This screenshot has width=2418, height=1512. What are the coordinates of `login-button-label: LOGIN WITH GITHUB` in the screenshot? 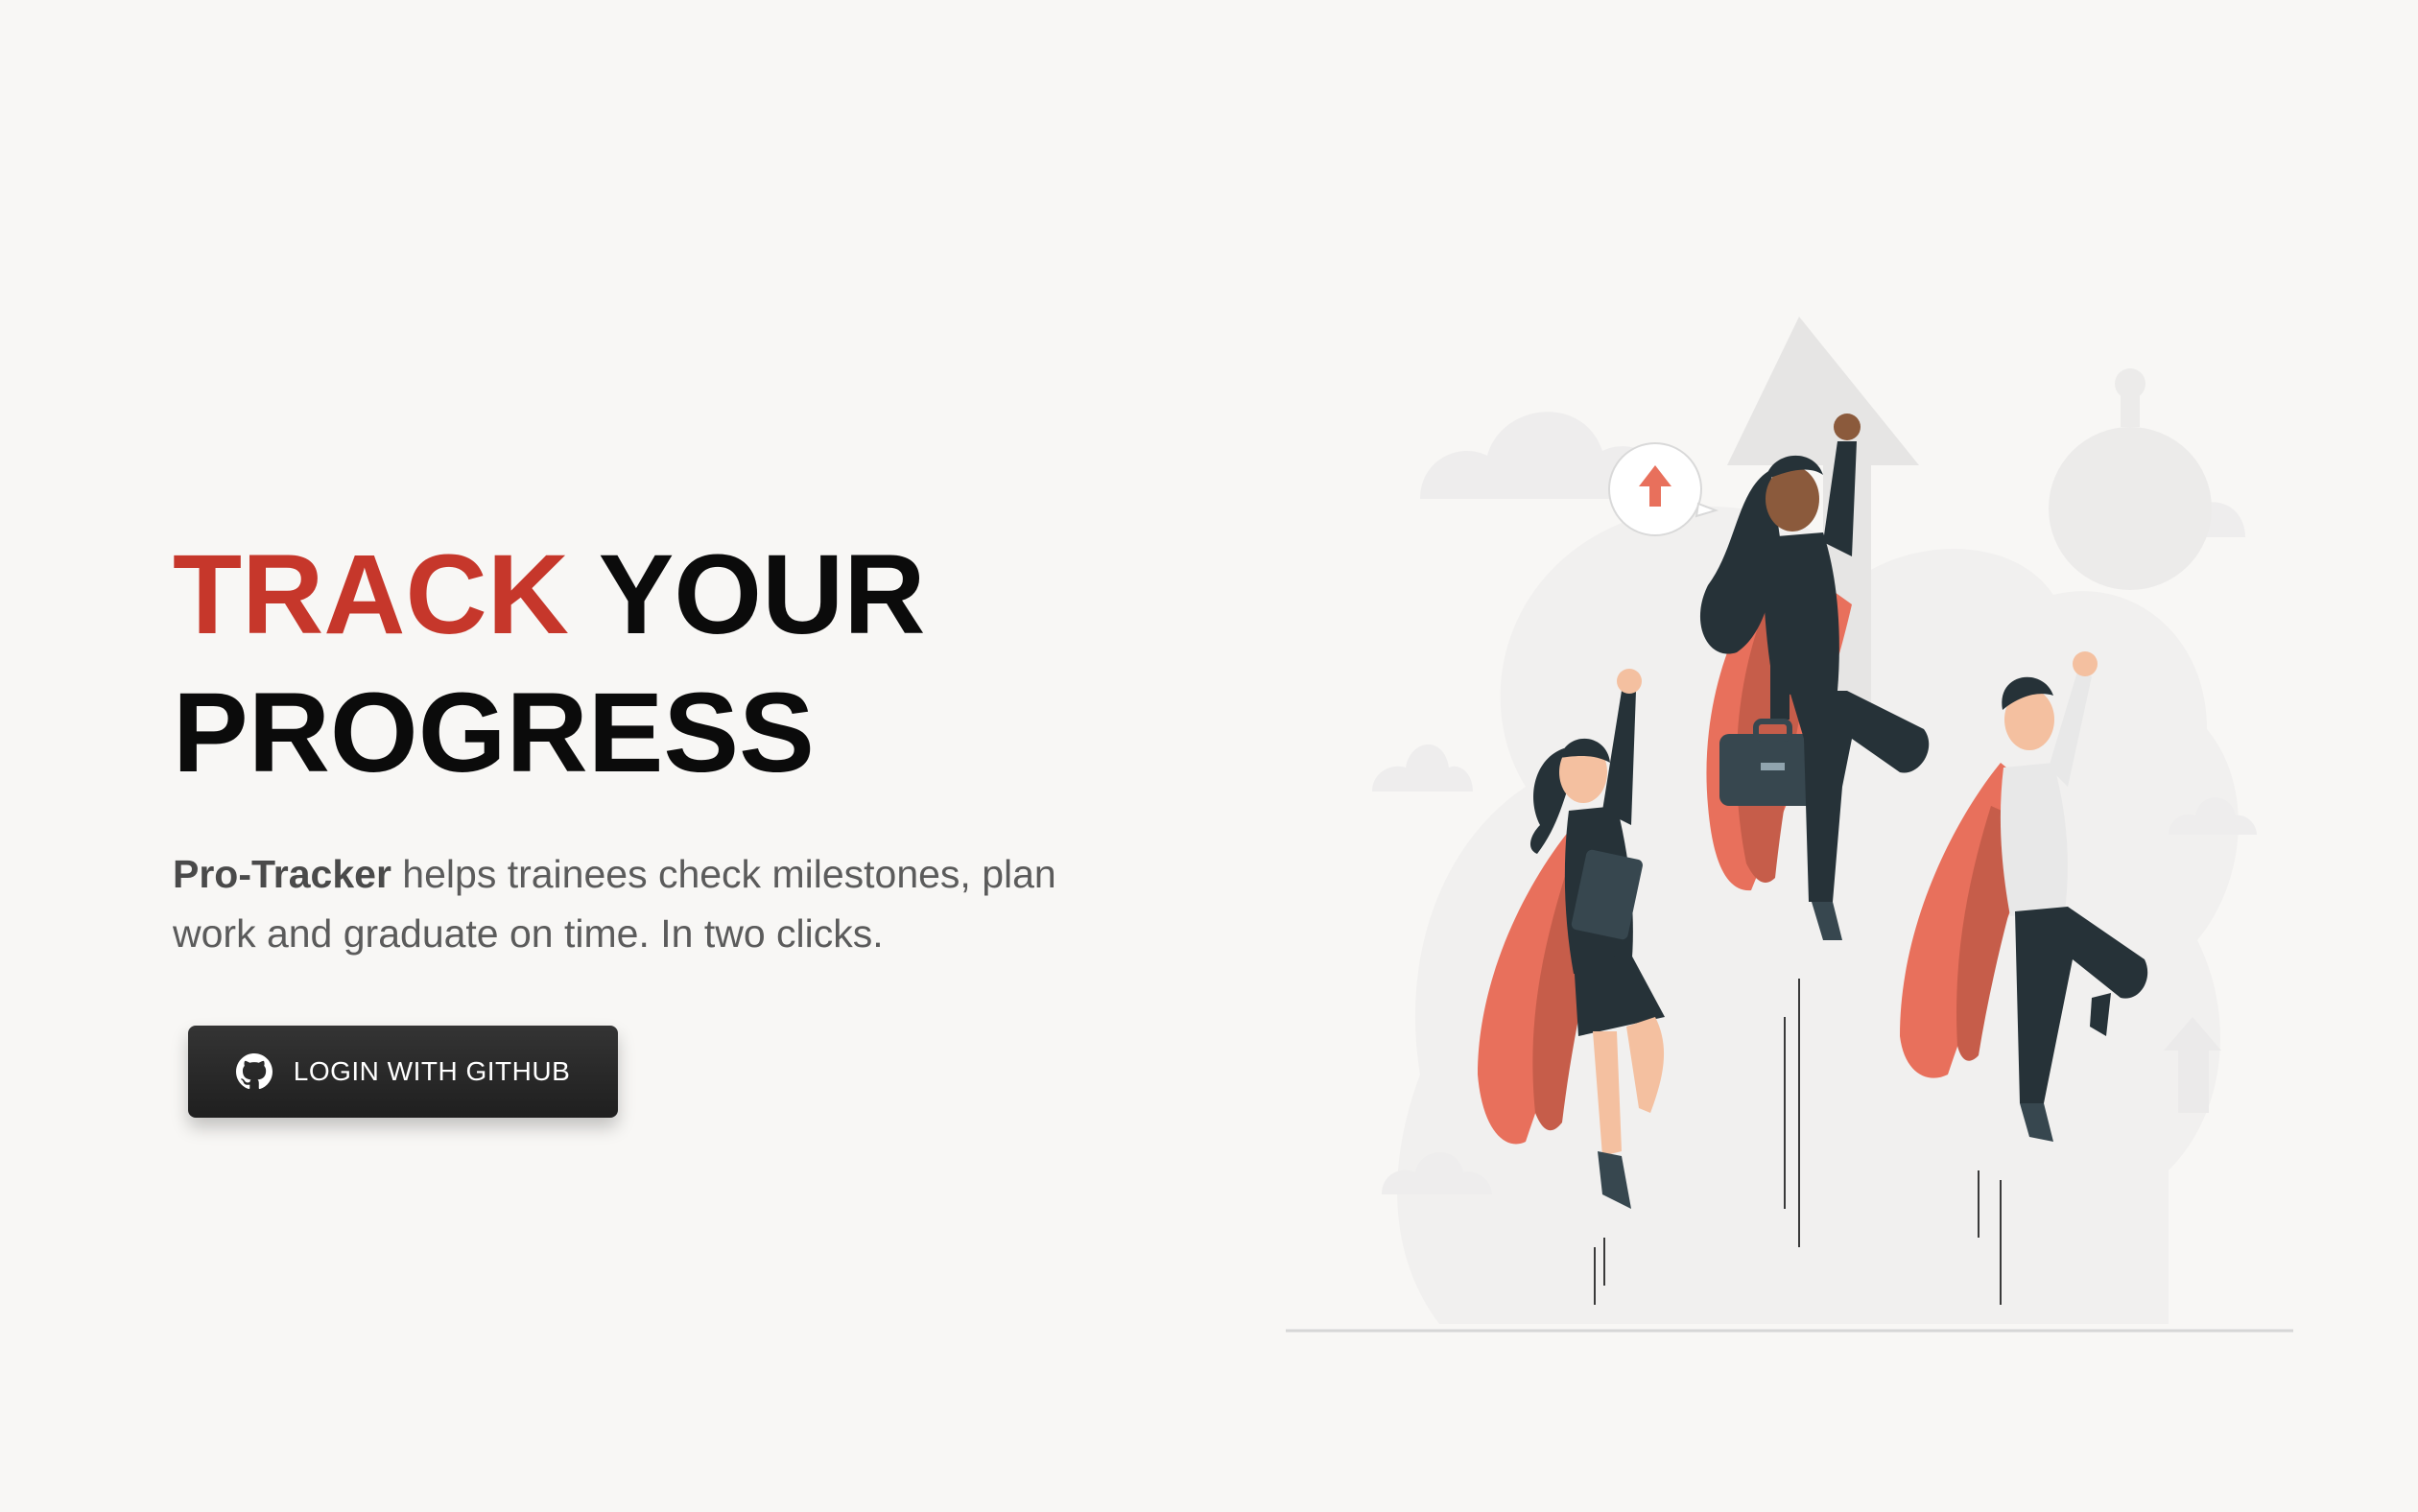 It's located at (432, 1071).